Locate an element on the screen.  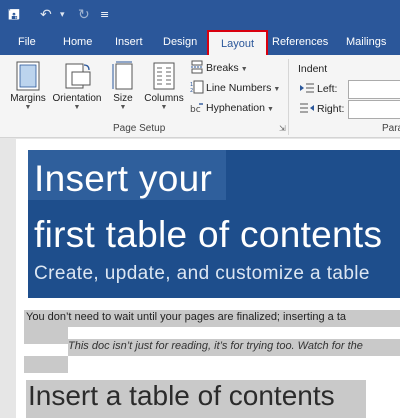
columns-label: Columns is located at coordinates (164, 98).